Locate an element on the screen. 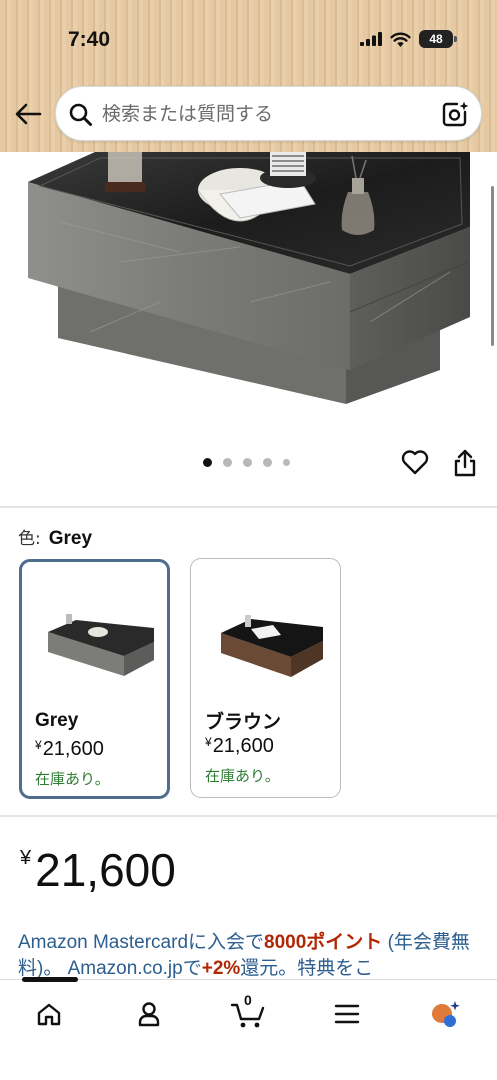 Image resolution: width=497 pixels, height=1080 pixels. status-icons: 48 is located at coordinates (408, 39).